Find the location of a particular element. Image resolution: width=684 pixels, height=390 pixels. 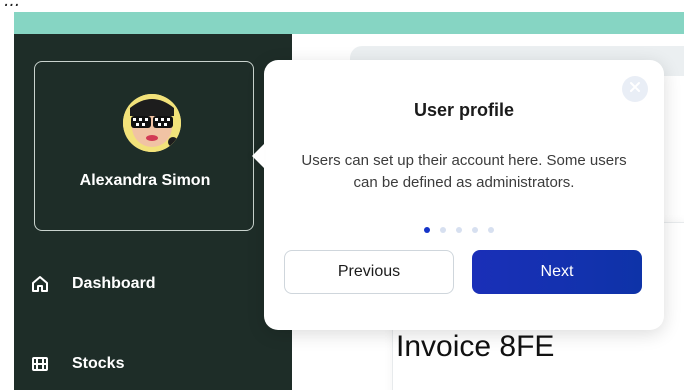

step-indicator is located at coordinates (464, 230).